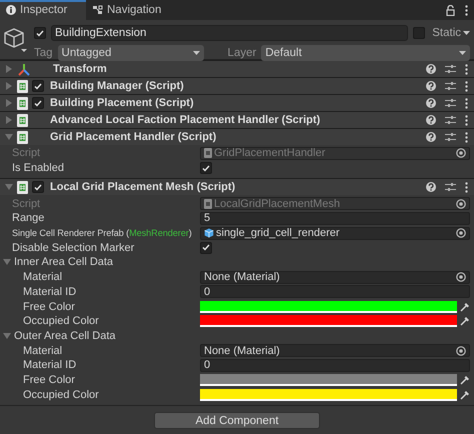 The width and height of the screenshot is (474, 434). What do you see at coordinates (134, 137) in the screenshot?
I see `component-title: Grid Placement Handler (Script)` at bounding box center [134, 137].